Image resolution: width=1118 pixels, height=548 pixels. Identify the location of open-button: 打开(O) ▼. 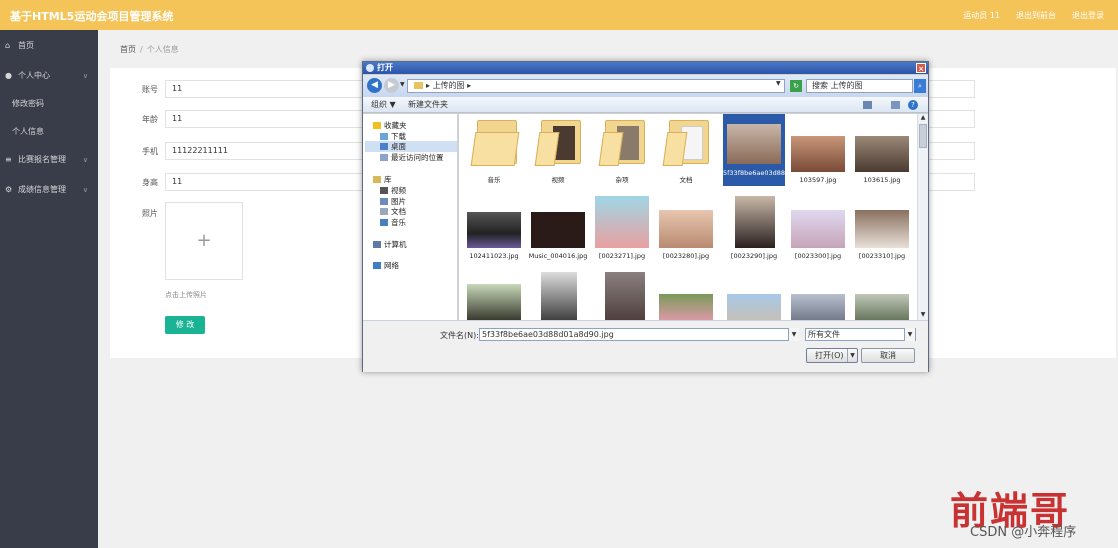
(832, 355).